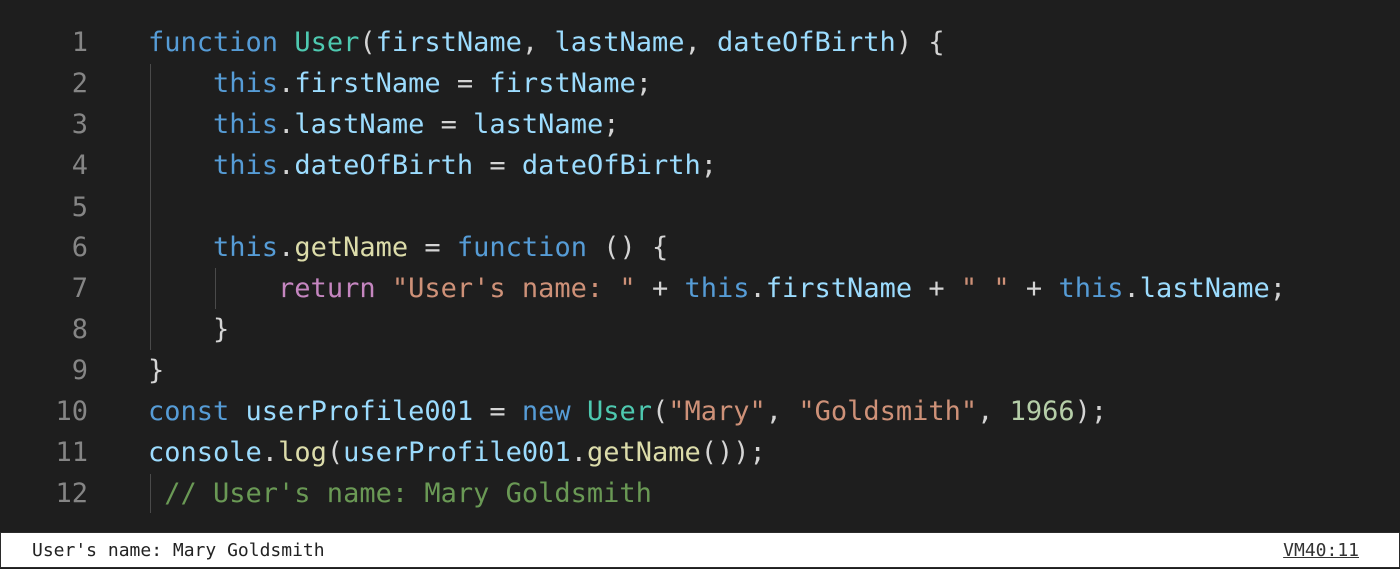 Image resolution: width=1400 pixels, height=569 pixels. What do you see at coordinates (1091, 411) in the screenshot?
I see `code-token: );` at bounding box center [1091, 411].